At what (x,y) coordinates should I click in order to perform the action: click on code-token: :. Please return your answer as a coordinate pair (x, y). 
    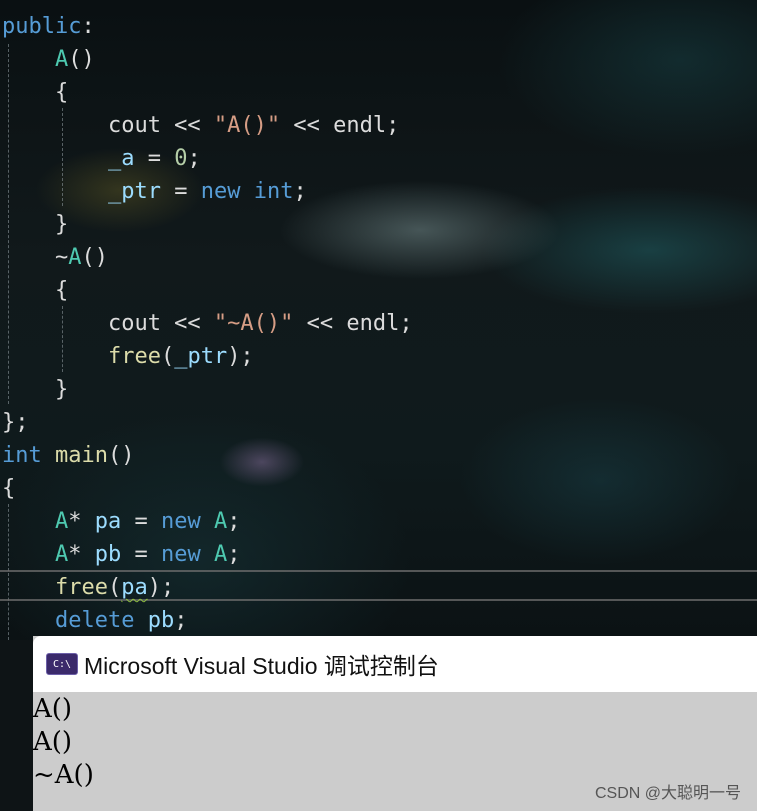
    Looking at the image, I should click on (88, 26).